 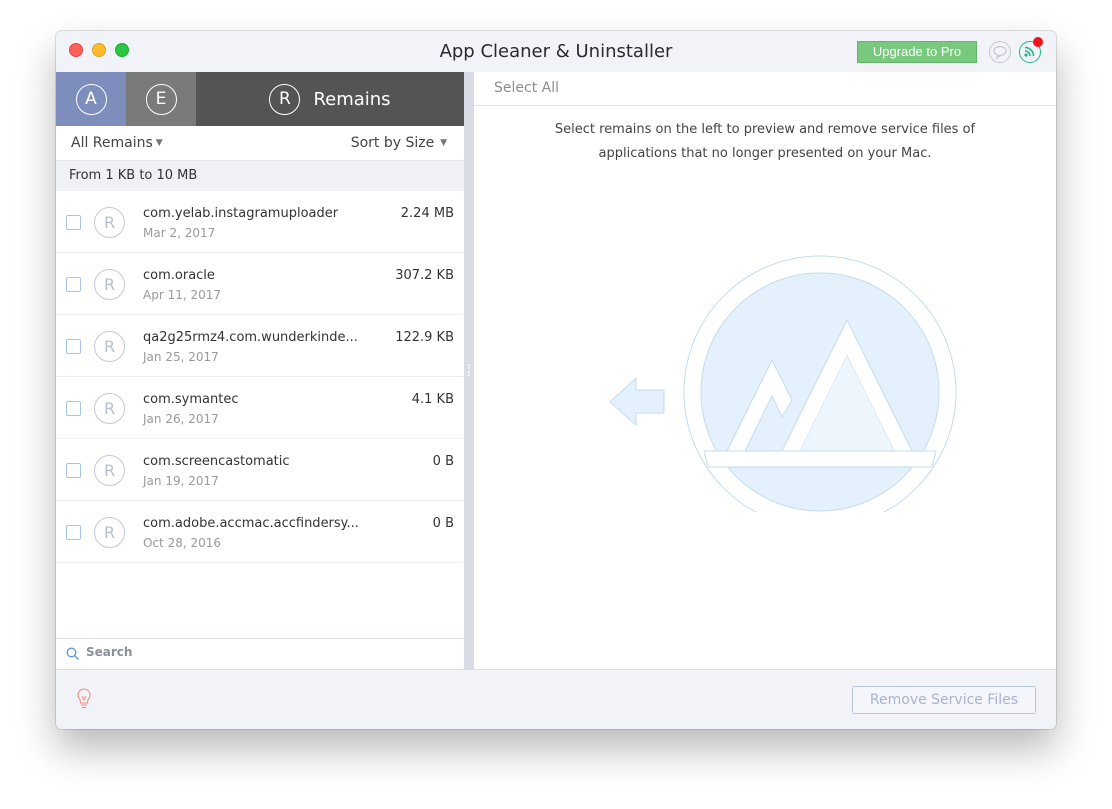 I want to click on item-size: 122.9 KB, so click(x=424, y=337).